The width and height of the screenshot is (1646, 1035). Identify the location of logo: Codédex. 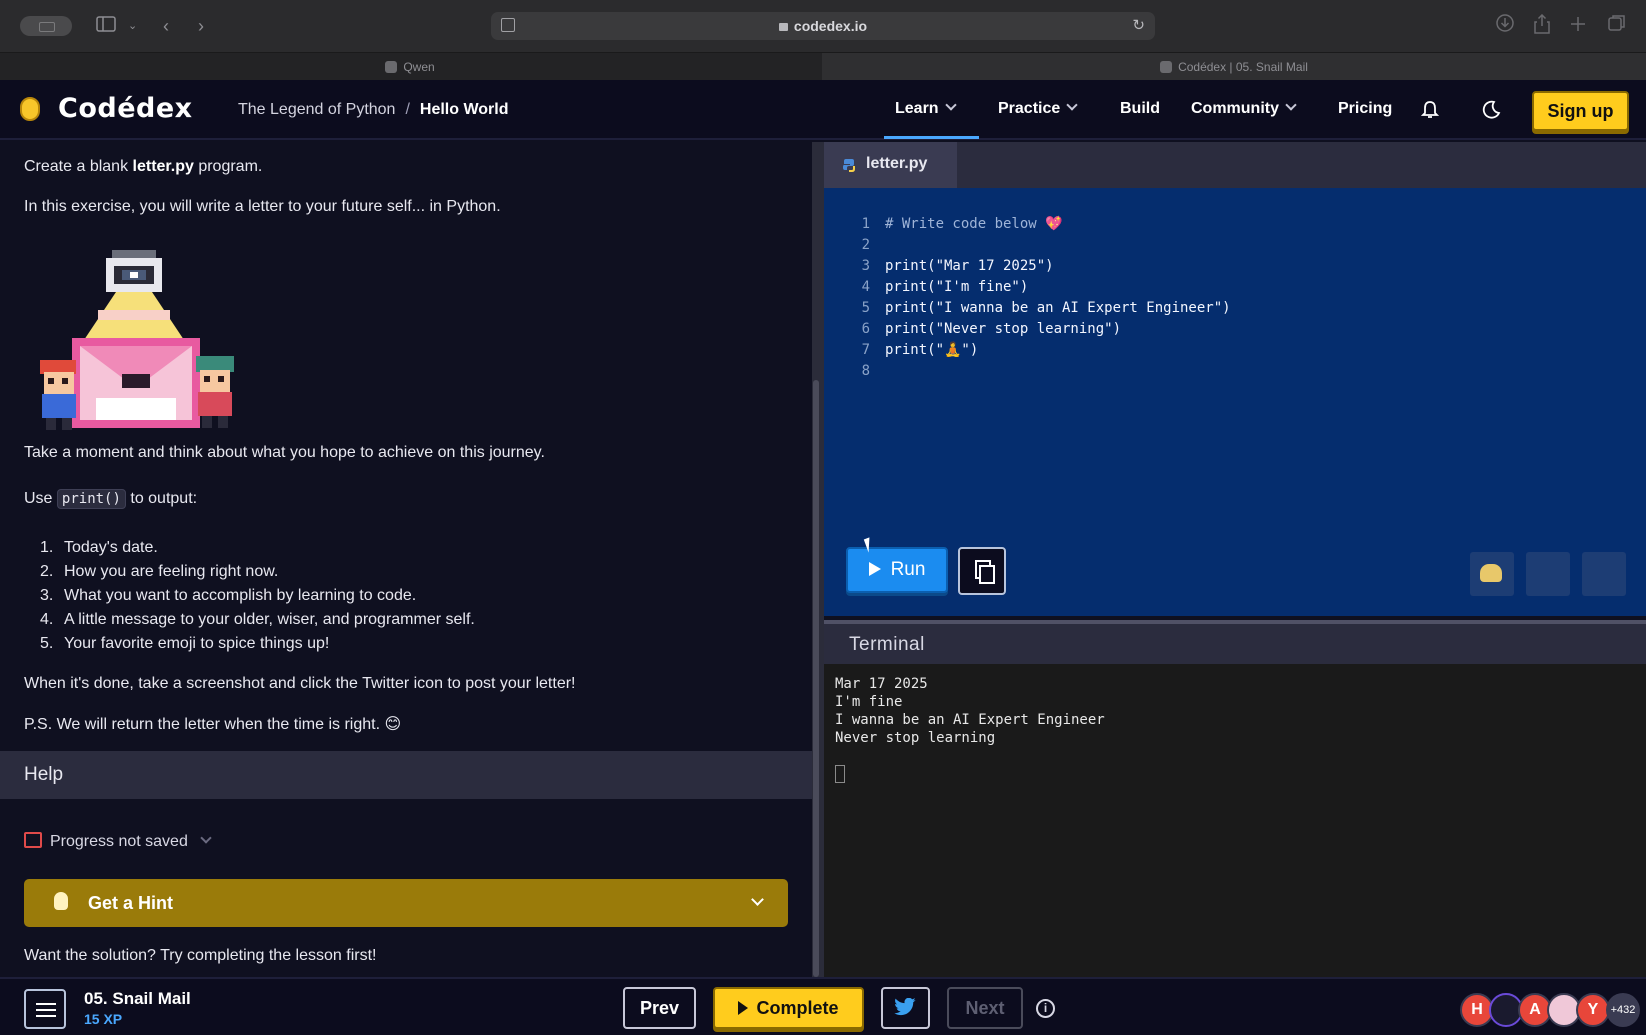
(125, 108).